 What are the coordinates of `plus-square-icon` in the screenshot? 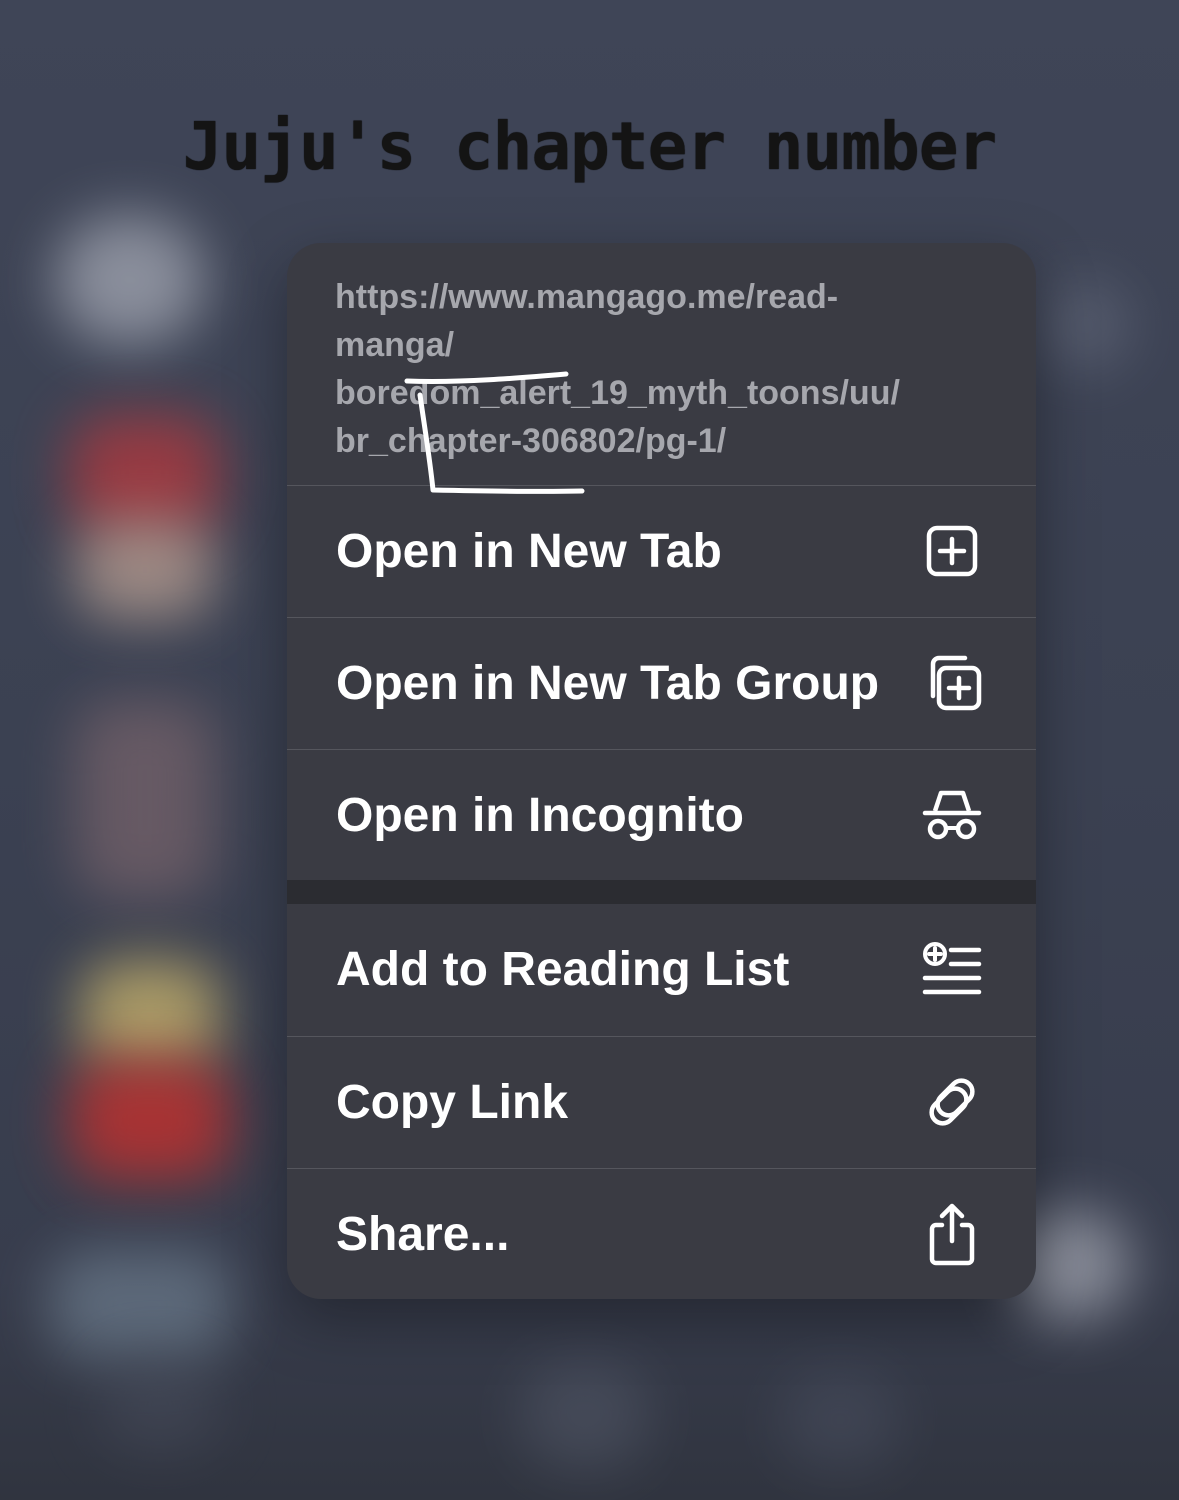 It's located at (952, 551).